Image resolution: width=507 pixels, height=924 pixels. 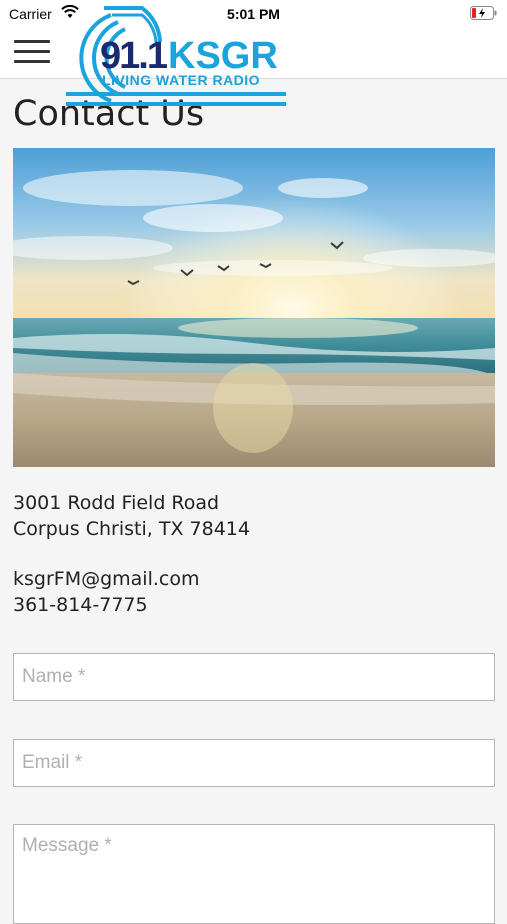 I want to click on address-line-1: 3001 Rodd Field Road, so click(x=116, y=503).